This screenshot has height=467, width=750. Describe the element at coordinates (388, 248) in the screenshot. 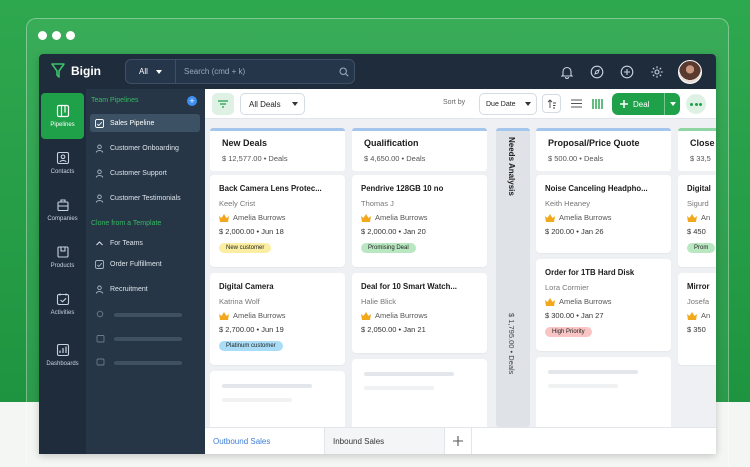

I see `deal-tag: Promising Deal` at that location.